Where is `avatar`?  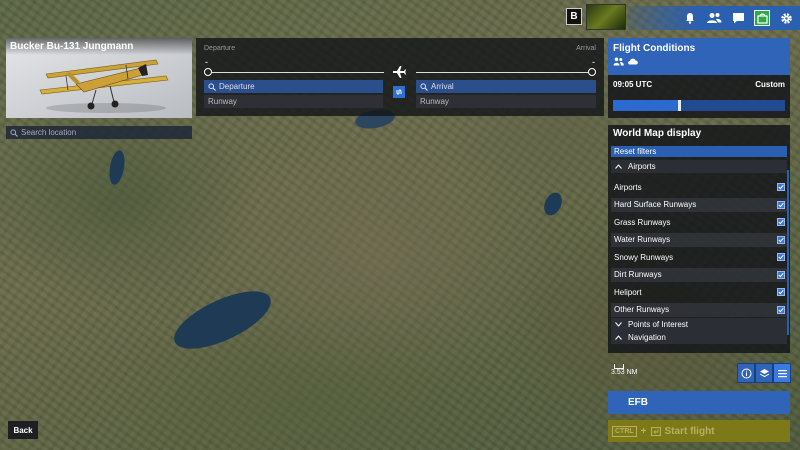
avatar is located at coordinates (606, 17).